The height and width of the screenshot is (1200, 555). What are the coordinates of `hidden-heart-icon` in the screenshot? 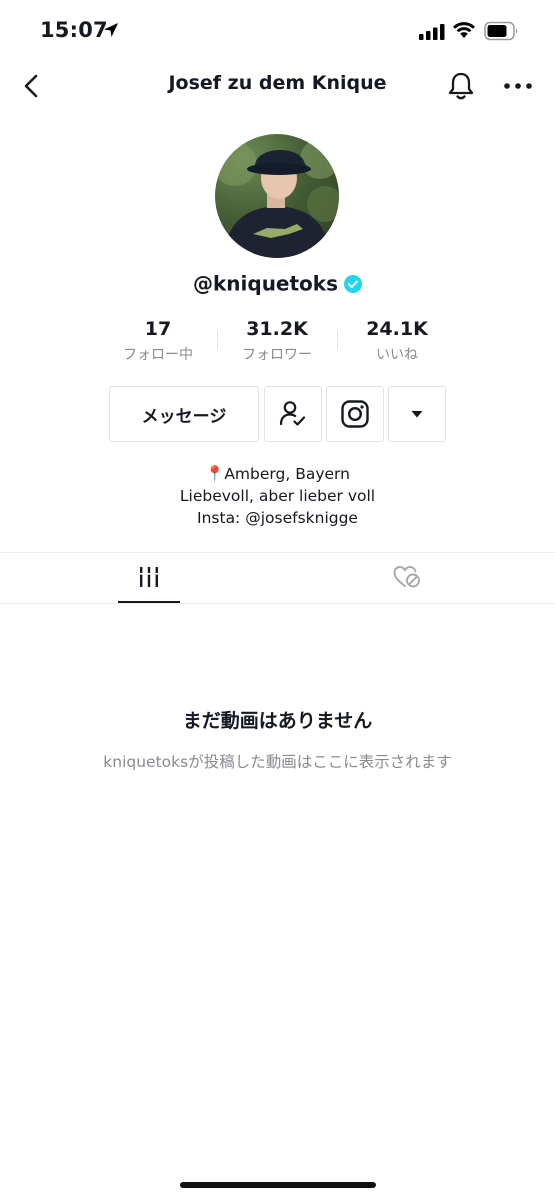 It's located at (406, 577).